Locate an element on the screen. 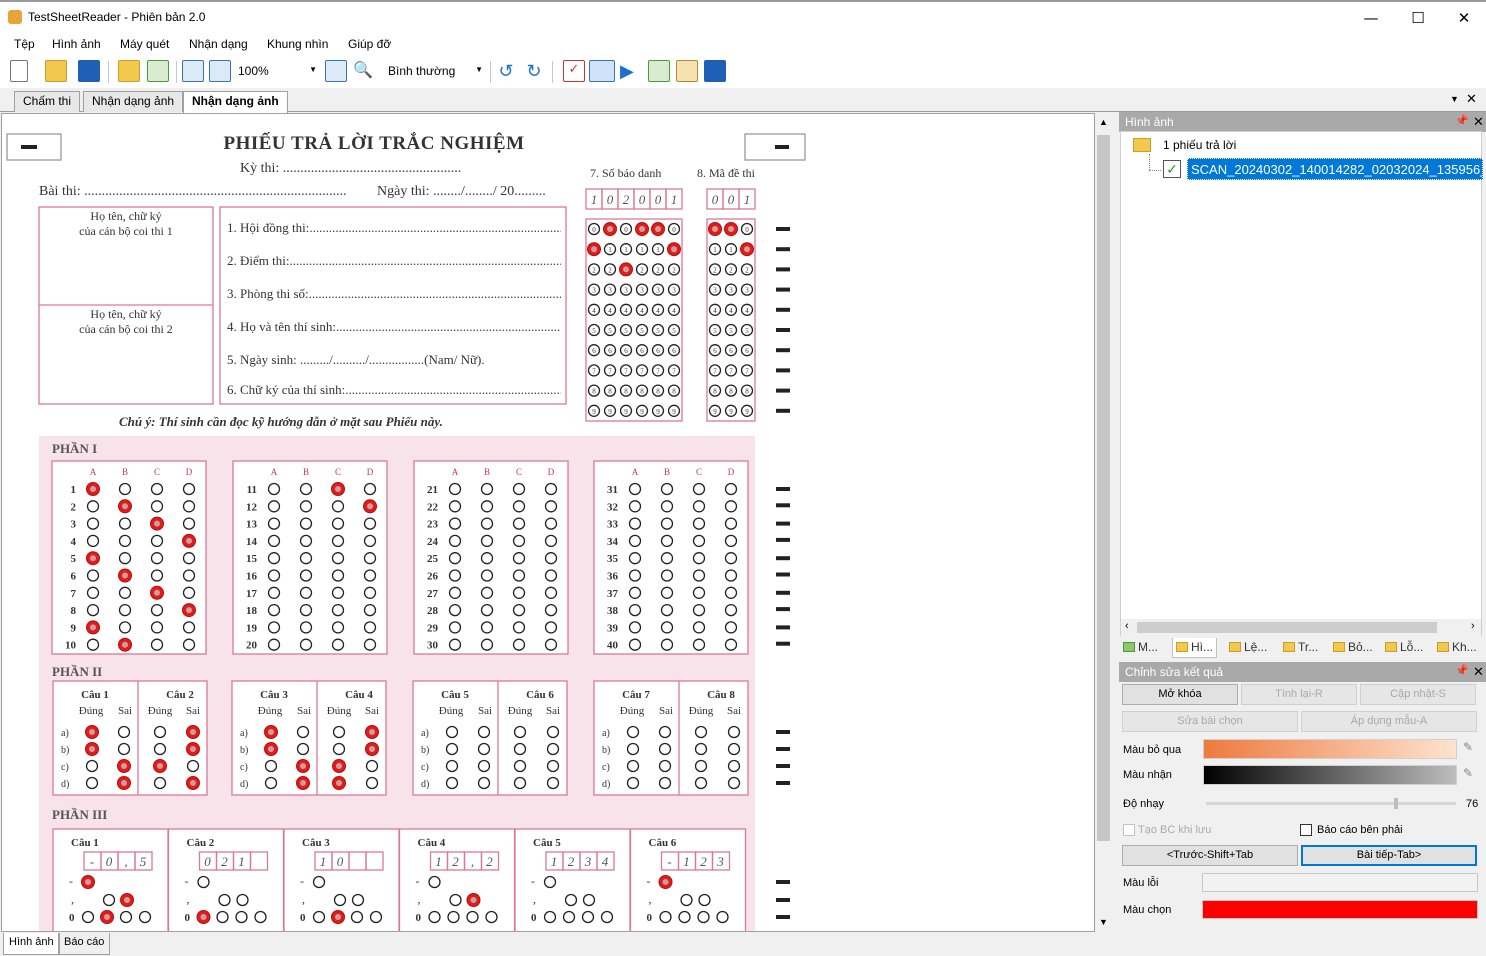 This screenshot has height=956, width=1486. skip-color-slider is located at coordinates (1330, 749).